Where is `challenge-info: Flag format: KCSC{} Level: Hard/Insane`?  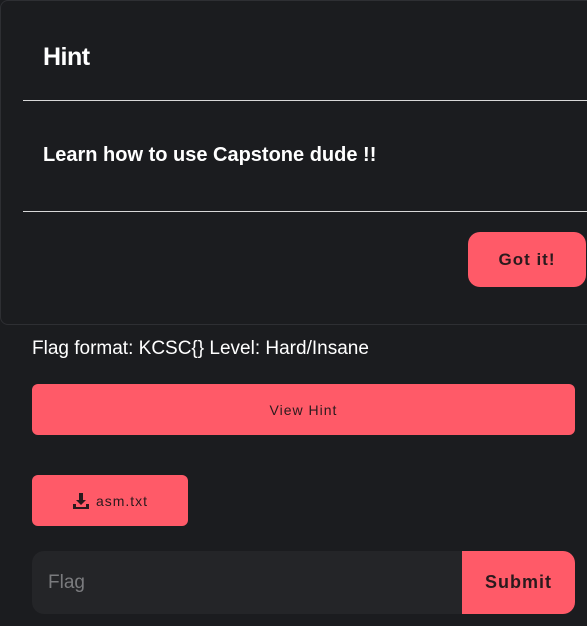 challenge-info: Flag format: KCSC{} Level: Hard/Insane is located at coordinates (200, 348).